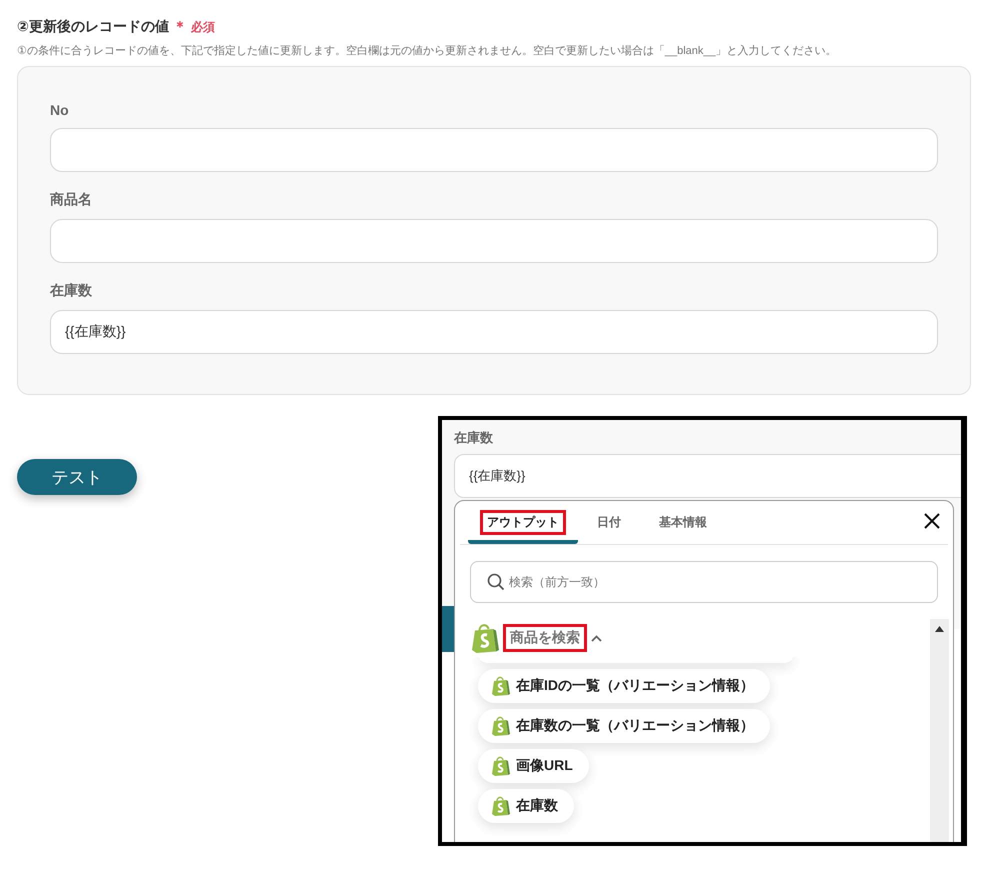  What do you see at coordinates (939, 629) in the screenshot?
I see `scroll-up-icon` at bounding box center [939, 629].